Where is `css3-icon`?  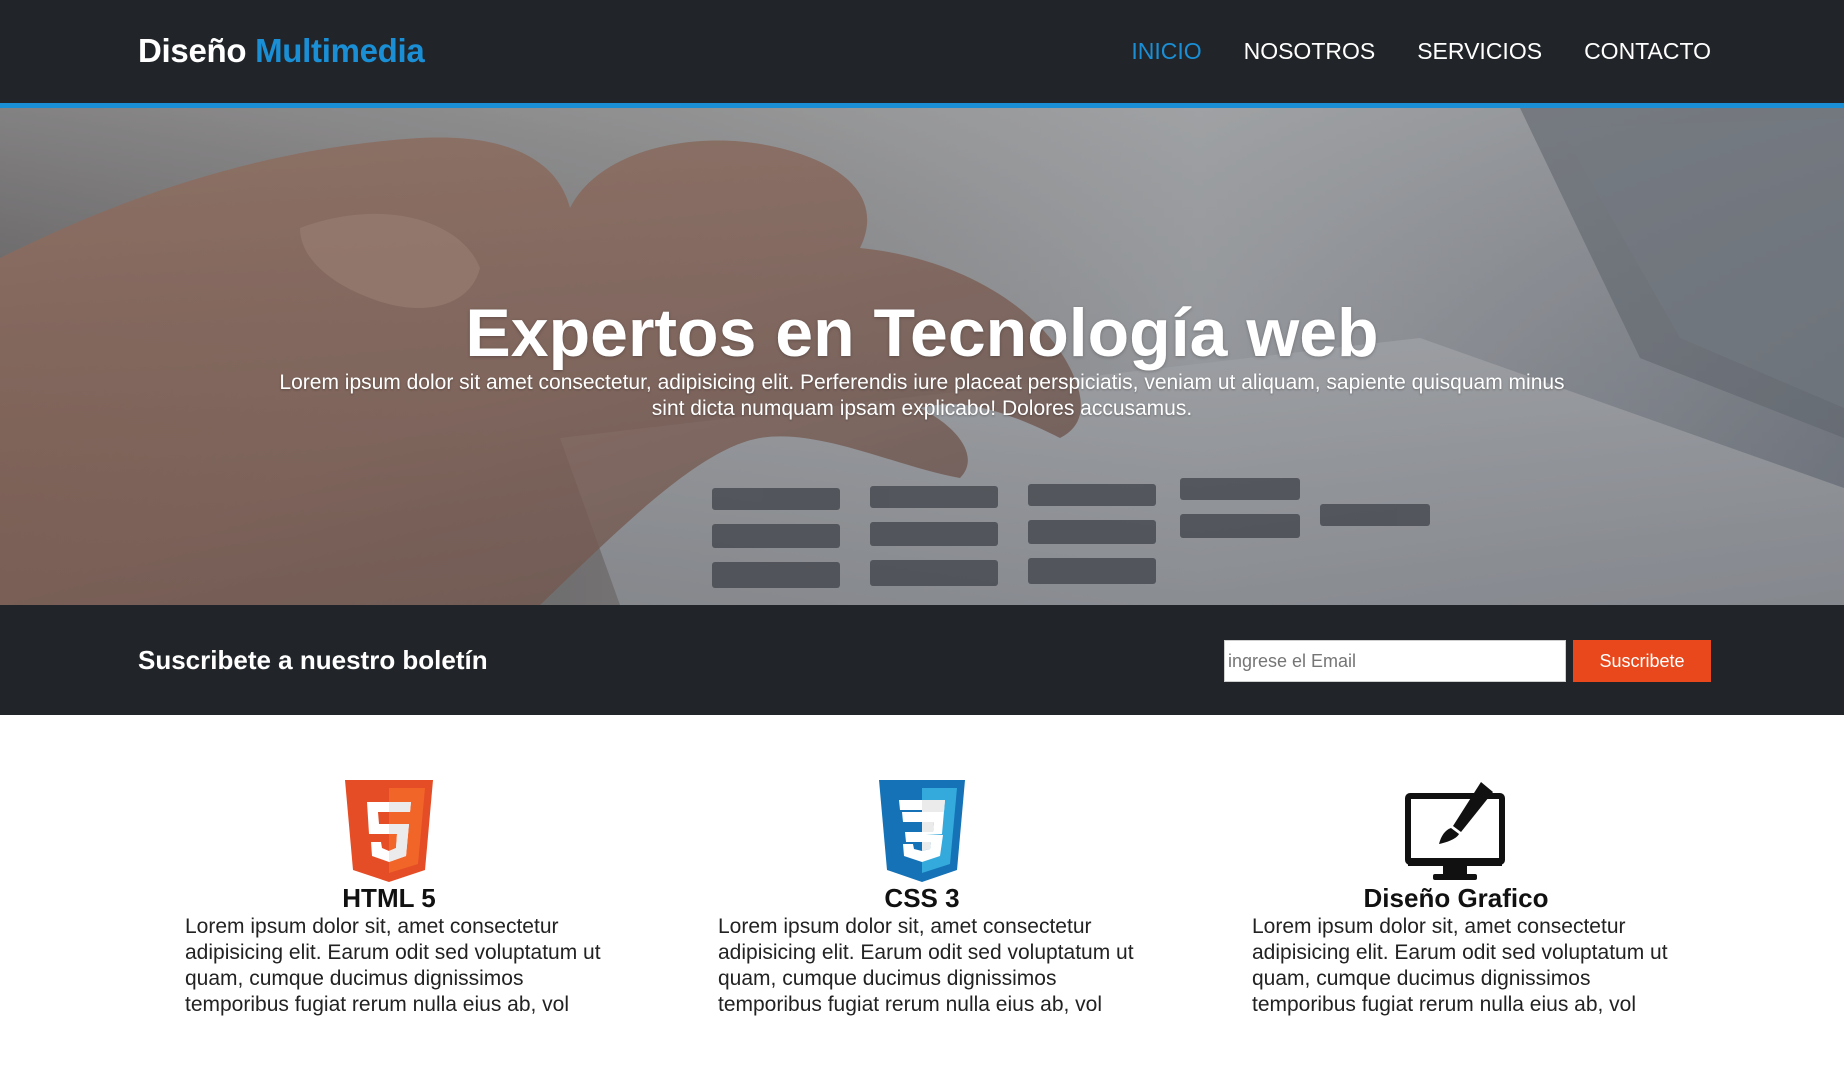 css3-icon is located at coordinates (922, 831).